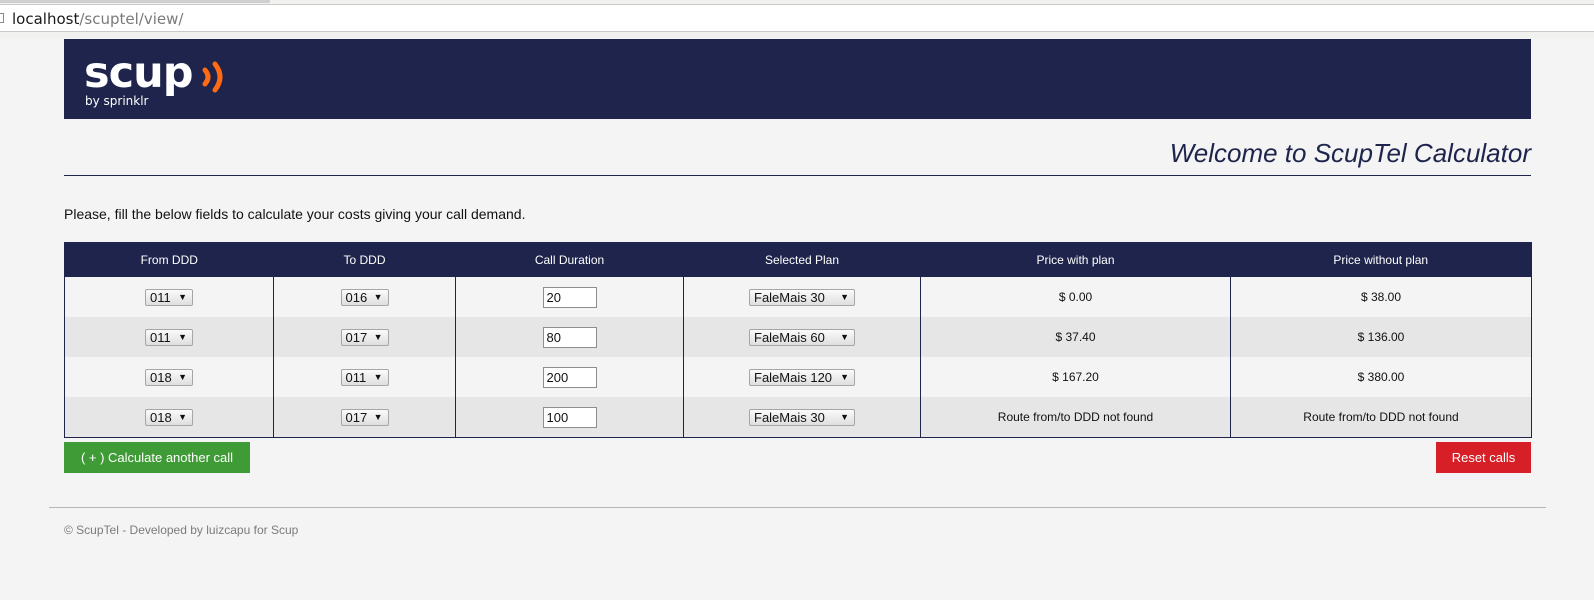 The width and height of the screenshot is (1594, 600). I want to click on column-header-call-duration: Call Duration, so click(569, 259).